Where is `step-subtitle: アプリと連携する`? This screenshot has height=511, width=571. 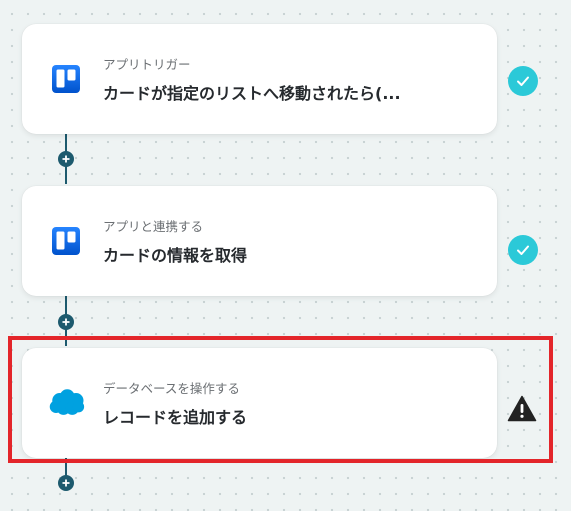
step-subtitle: アプリと連携する is located at coordinates (153, 226).